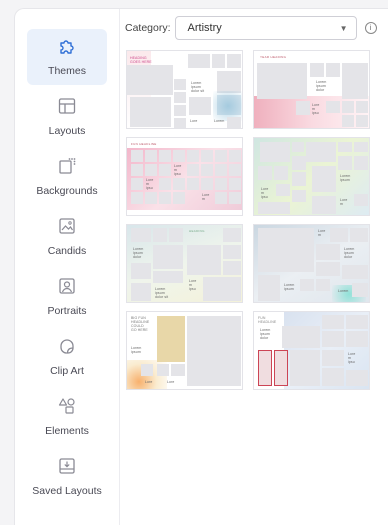 The image size is (388, 525). Describe the element at coordinates (67, 491) in the screenshot. I see `sidebar-item-label: Saved Layouts` at that location.